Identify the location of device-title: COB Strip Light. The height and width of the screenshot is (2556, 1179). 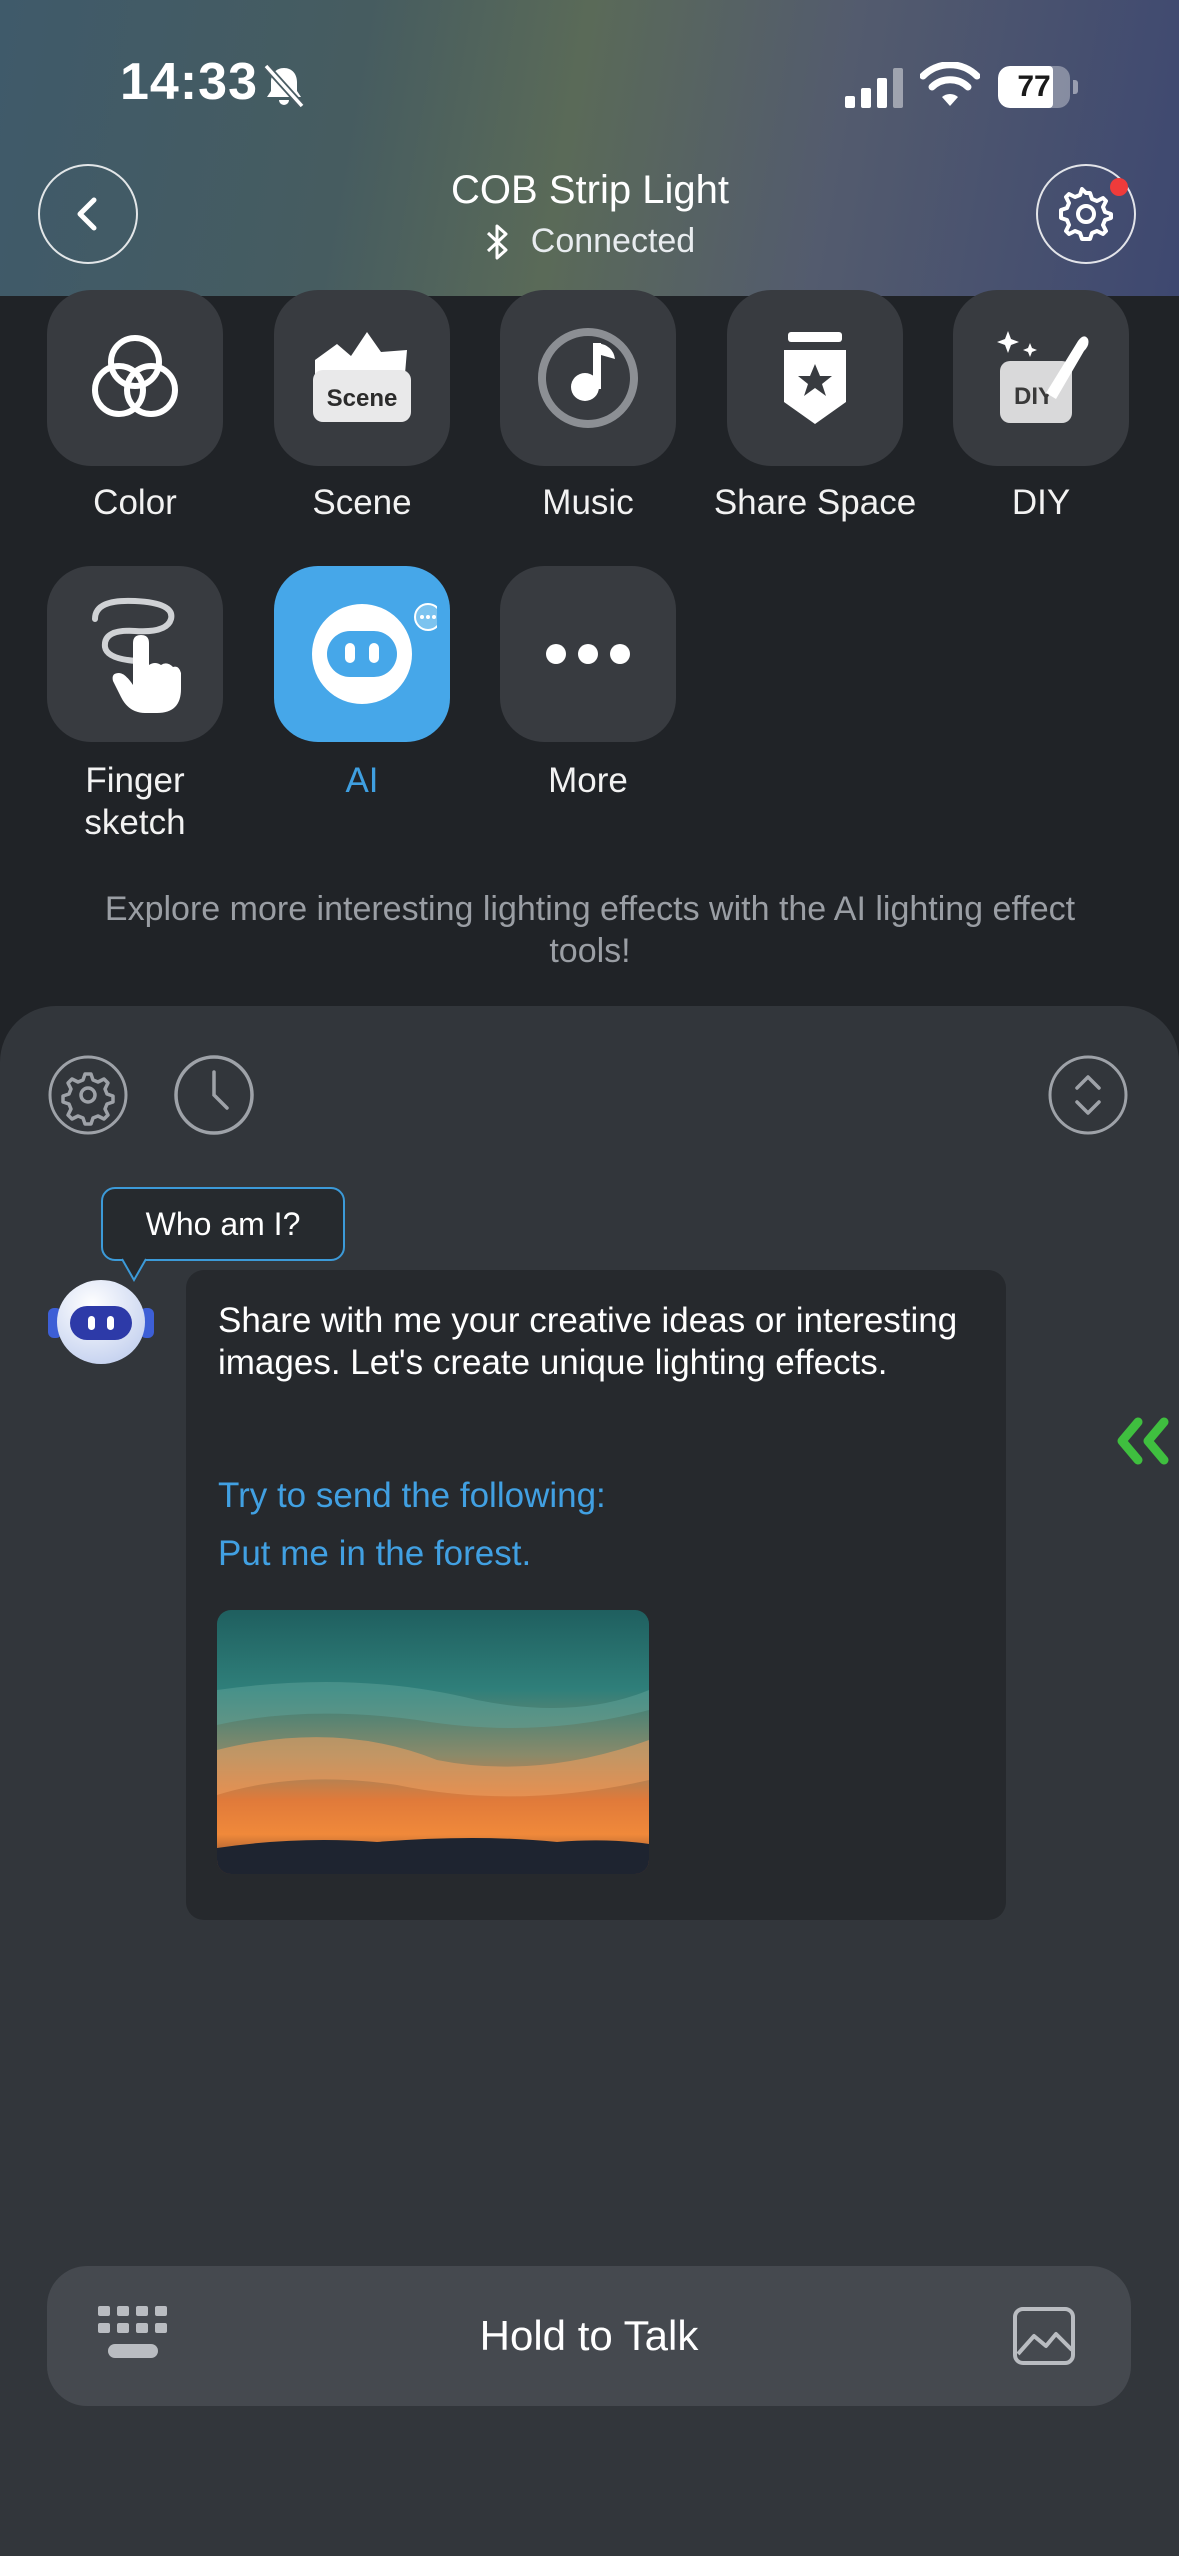
(590, 190).